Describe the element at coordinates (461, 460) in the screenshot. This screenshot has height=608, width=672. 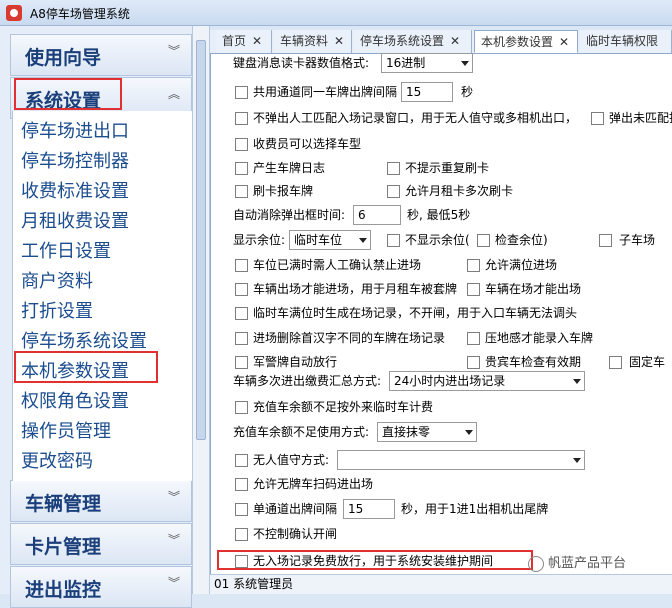
I see `unmanned-select` at that location.